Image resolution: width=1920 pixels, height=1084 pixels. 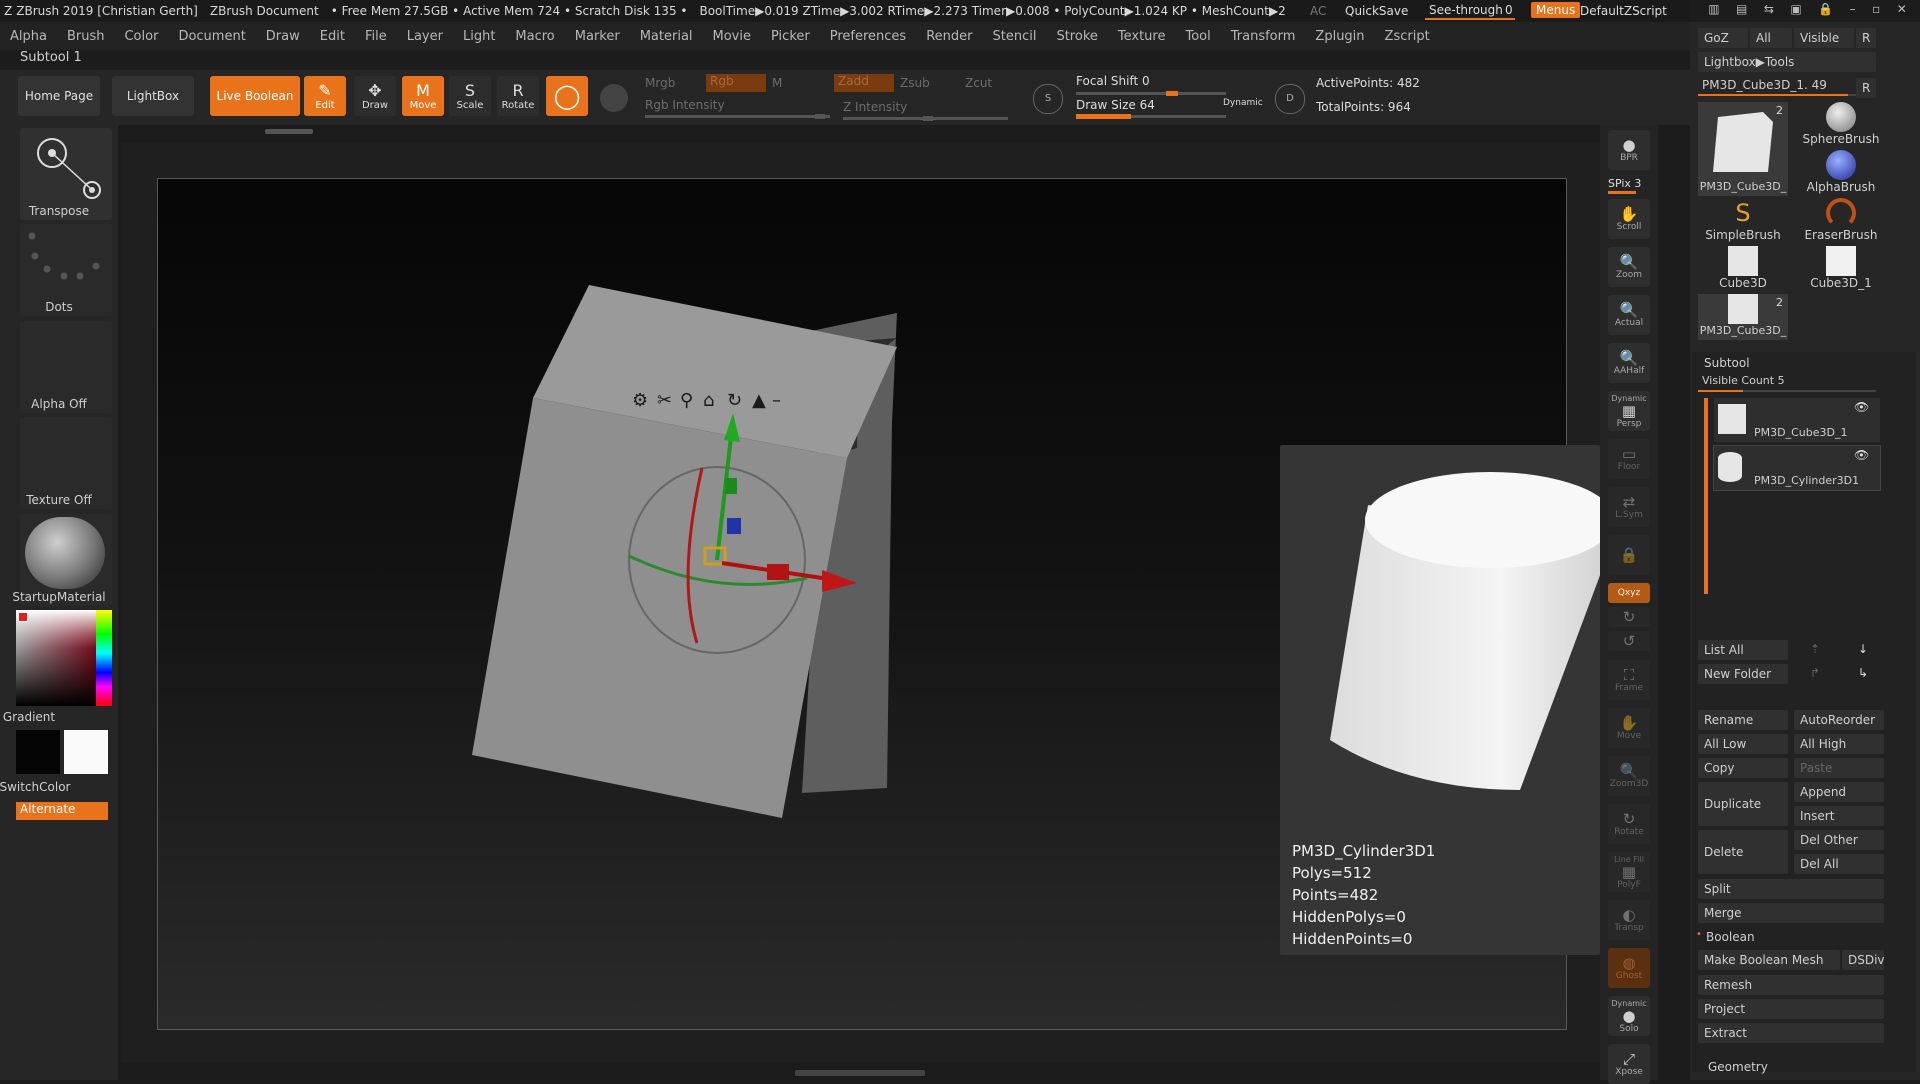 What do you see at coordinates (1863, 673) in the screenshot?
I see `arrow-down-icon: ↳` at bounding box center [1863, 673].